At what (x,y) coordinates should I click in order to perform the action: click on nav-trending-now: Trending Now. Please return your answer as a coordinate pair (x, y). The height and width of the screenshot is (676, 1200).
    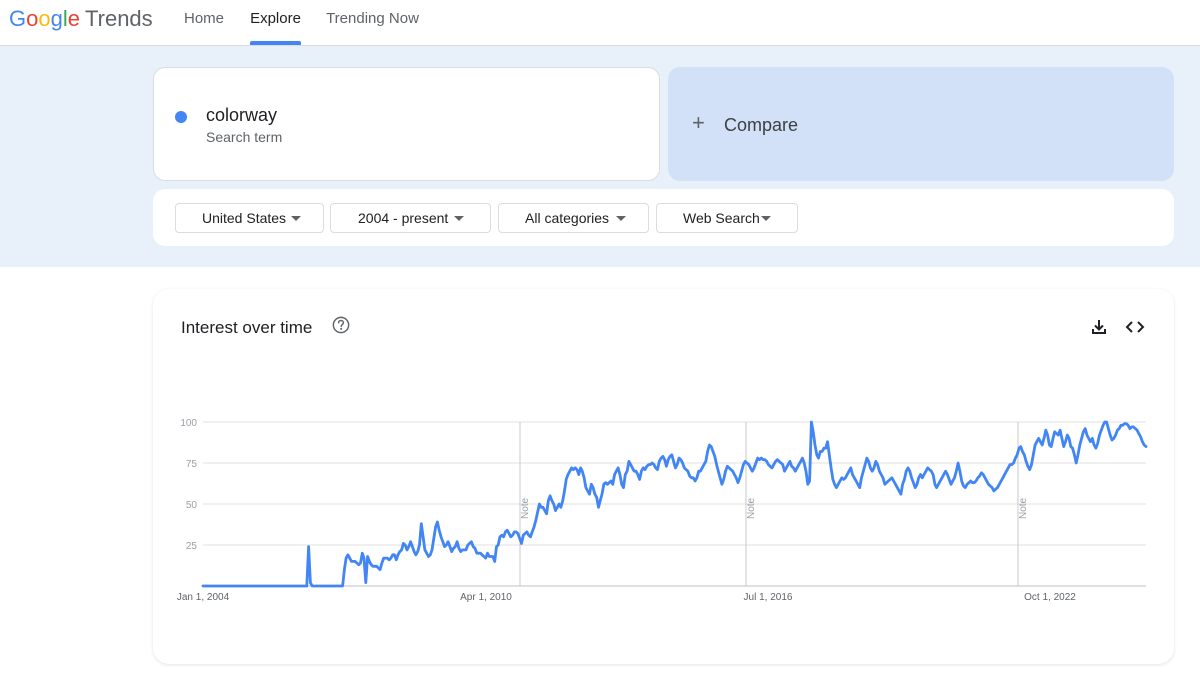
    Looking at the image, I should click on (372, 22).